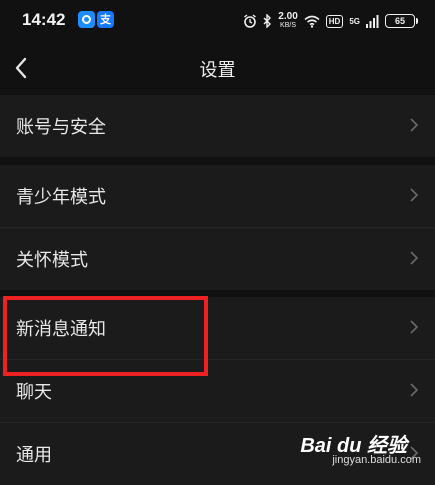 The width and height of the screenshot is (435, 485). What do you see at coordinates (61, 127) in the screenshot?
I see `settings-item-label: 账号与安全` at bounding box center [61, 127].